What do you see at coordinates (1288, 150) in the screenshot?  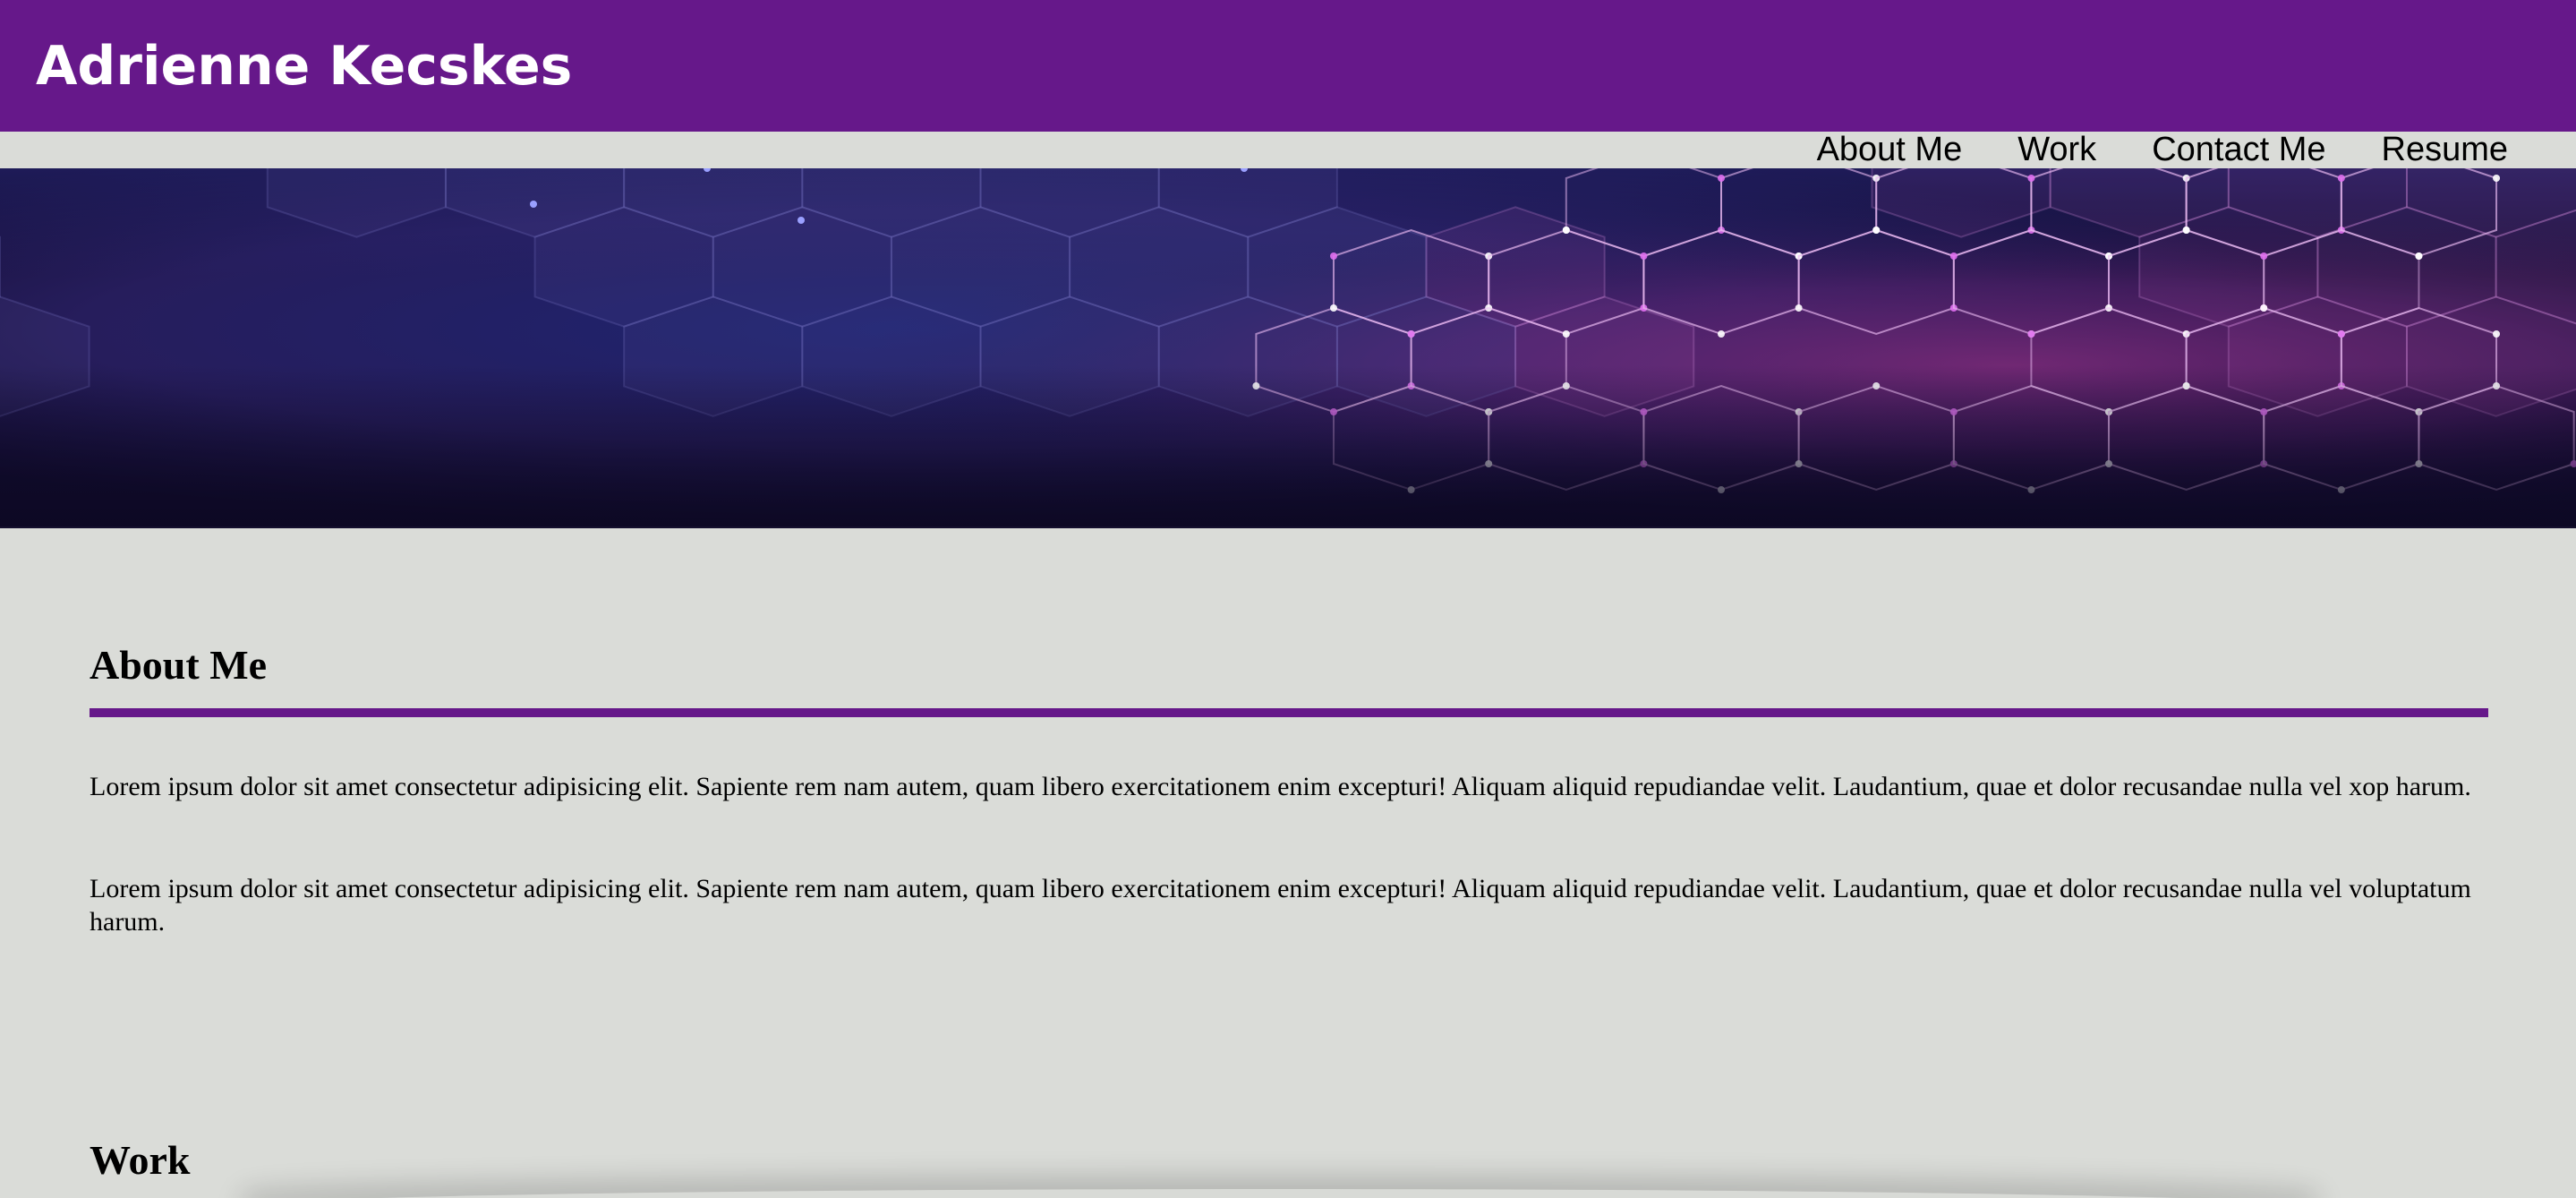 I see `main-nav: About Me Work Contact Me Resume` at bounding box center [1288, 150].